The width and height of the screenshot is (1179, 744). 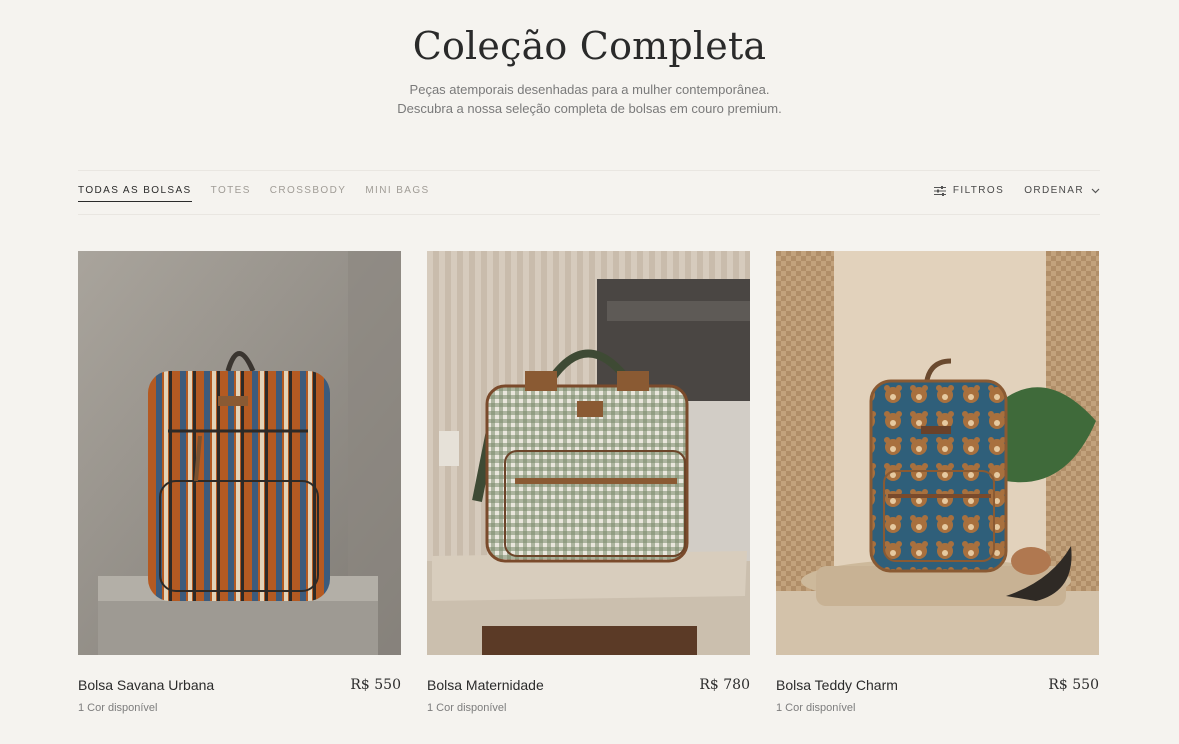 I want to click on sort-button: ORDENAR, so click(x=1062, y=190).